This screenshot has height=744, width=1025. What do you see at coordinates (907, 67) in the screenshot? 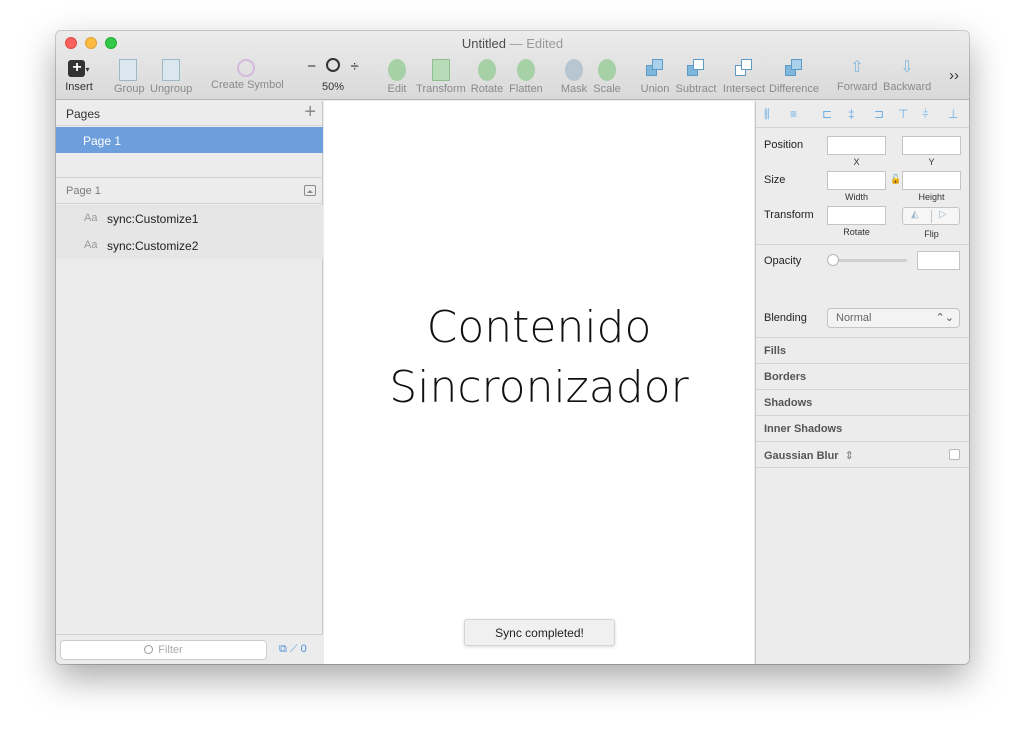
I see `send-backward-icon: ⇩` at bounding box center [907, 67].